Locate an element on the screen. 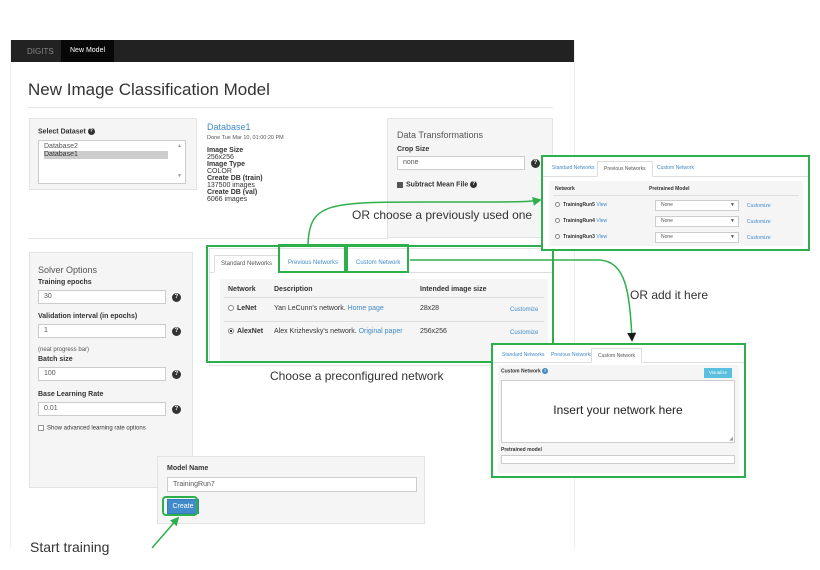 The width and height of the screenshot is (820, 570). annotation-preconfigured: Choose a preconfigured network is located at coordinates (357, 376).